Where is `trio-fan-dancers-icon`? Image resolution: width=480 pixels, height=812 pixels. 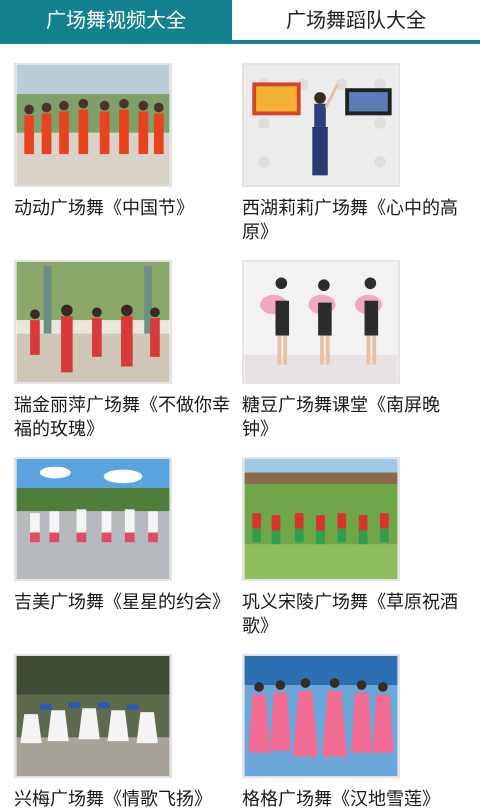 trio-fan-dancers-icon is located at coordinates (321, 322).